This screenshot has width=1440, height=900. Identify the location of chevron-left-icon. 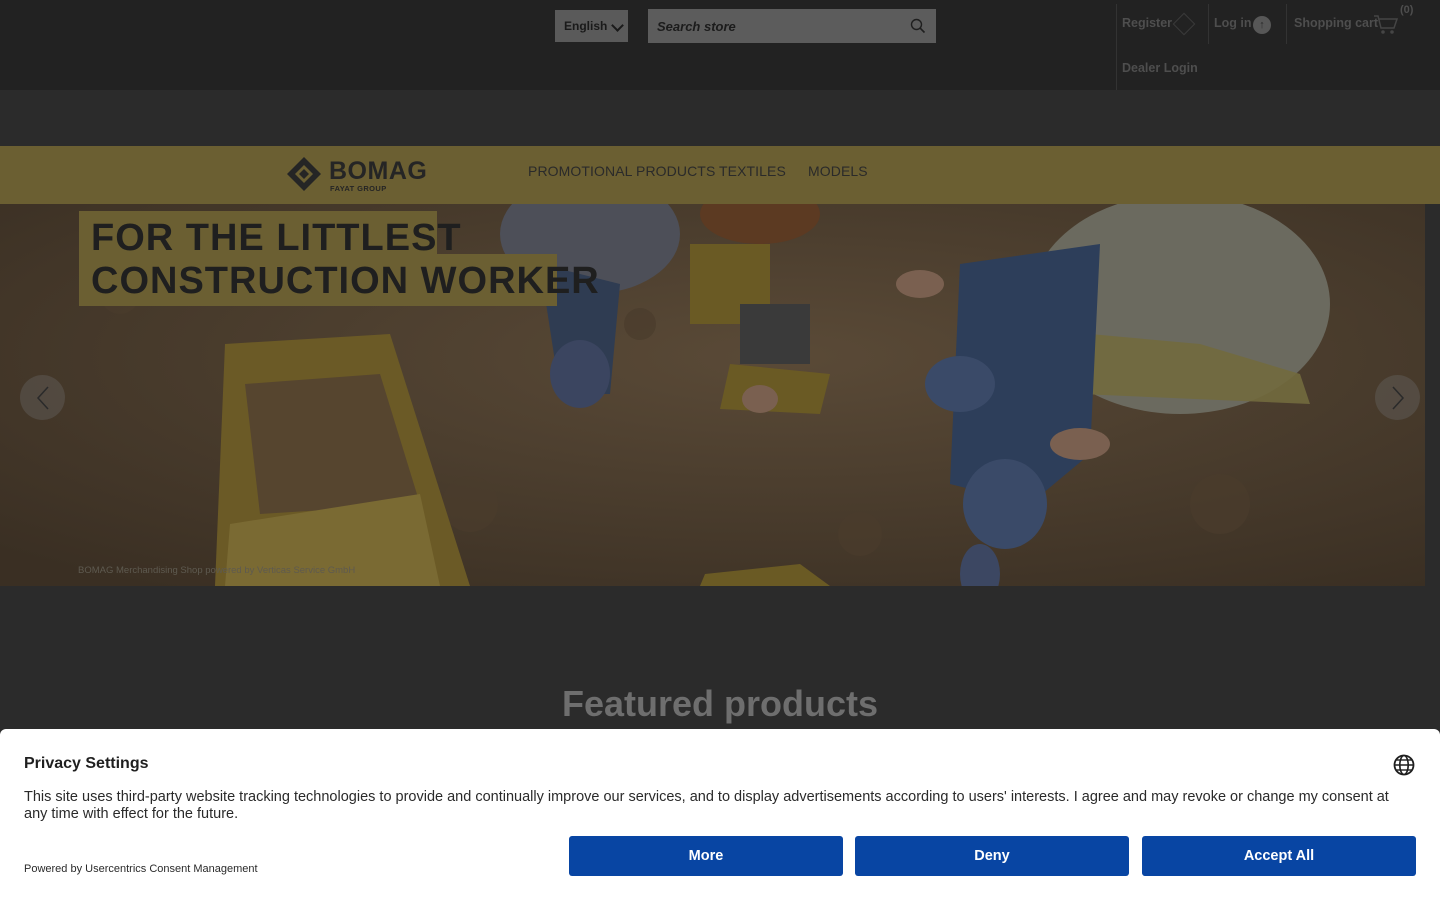
(42, 397).